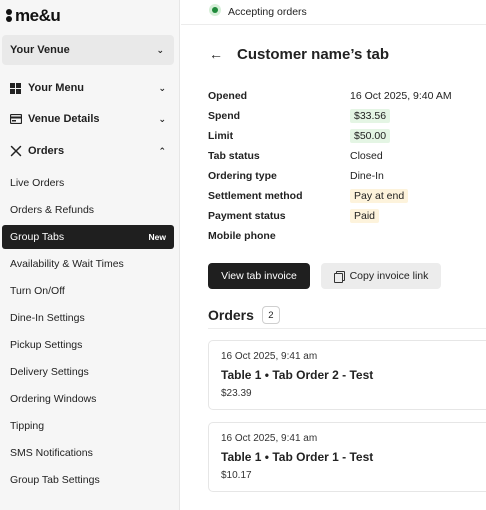 The width and height of the screenshot is (486, 510). I want to click on order-name: Table 1 • Tab Order 1 - Test, so click(297, 457).